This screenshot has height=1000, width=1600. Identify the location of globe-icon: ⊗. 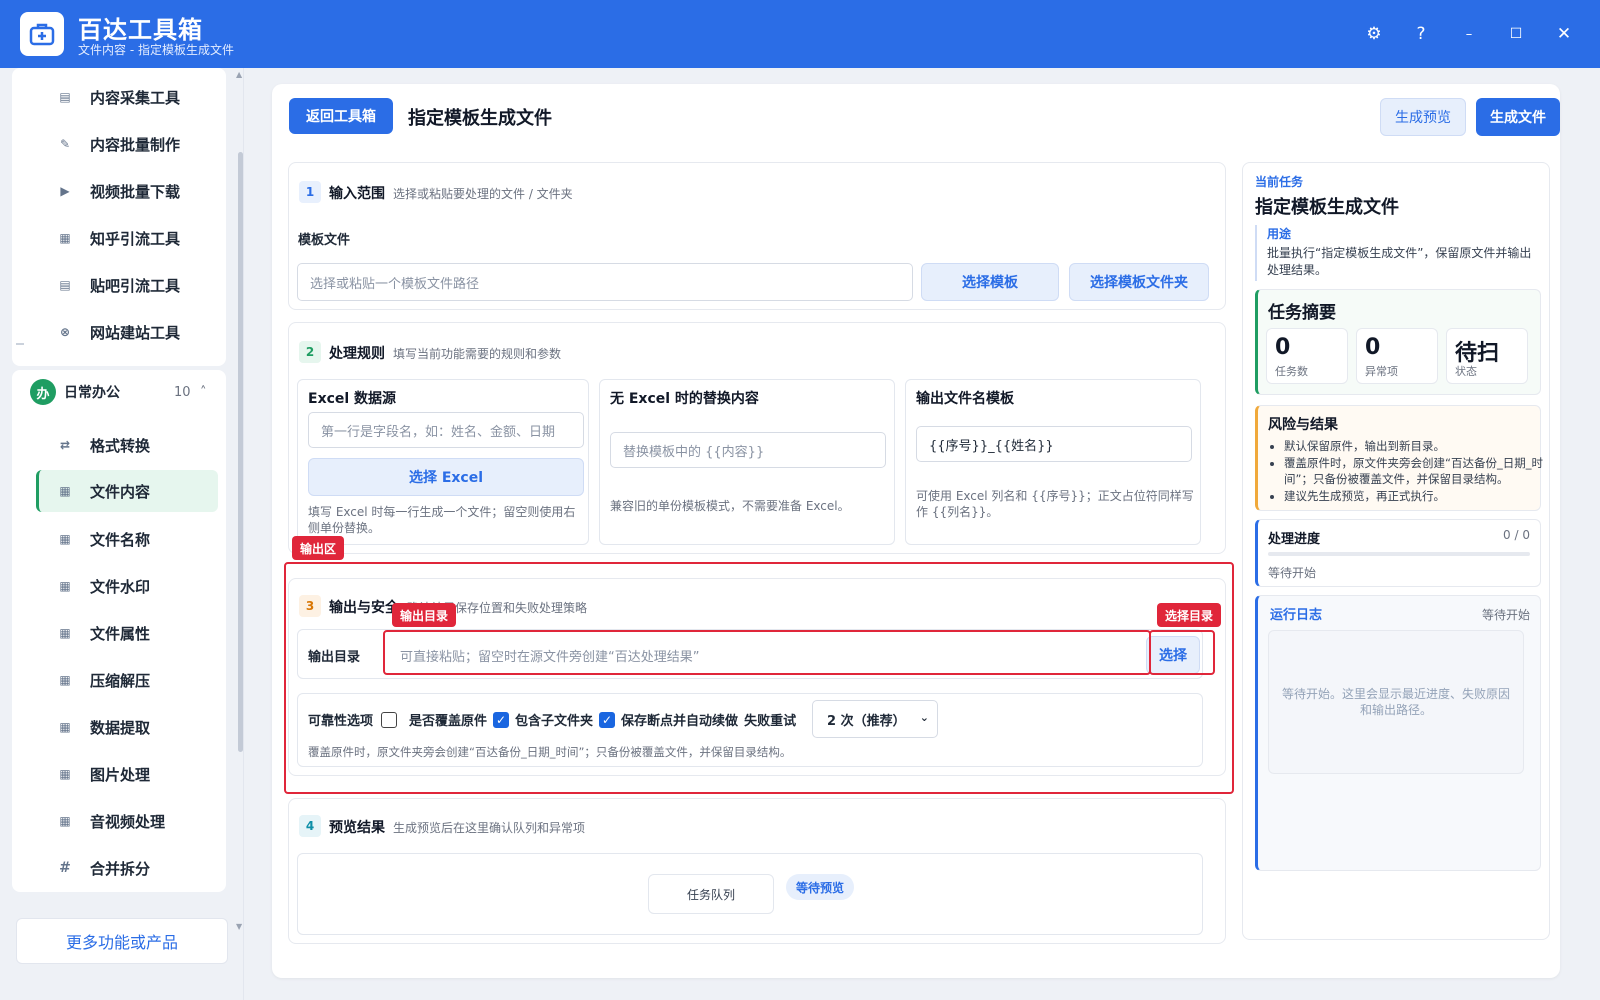
(65, 332).